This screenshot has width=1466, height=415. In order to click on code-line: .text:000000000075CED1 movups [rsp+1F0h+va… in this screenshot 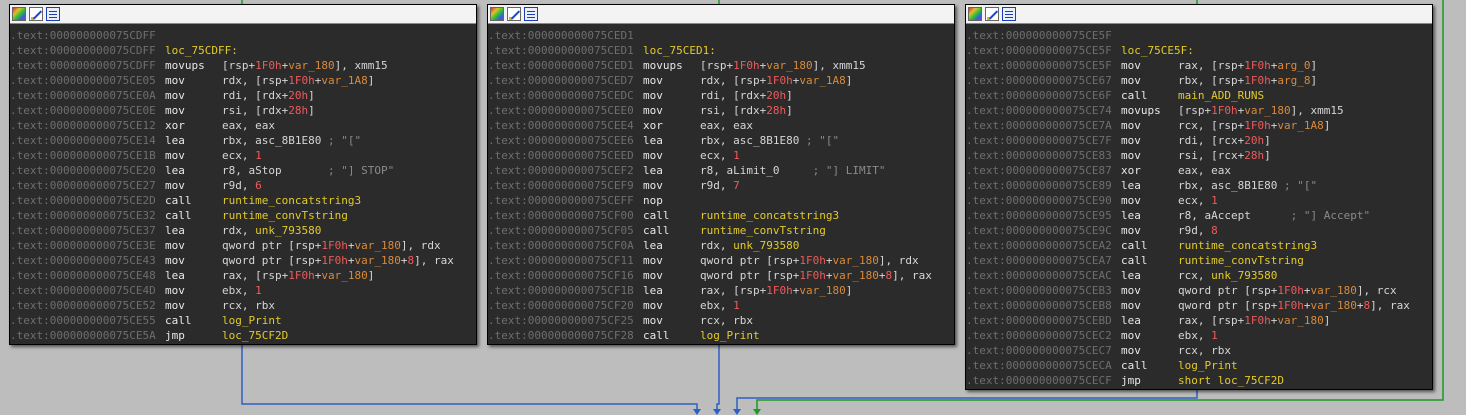, I will do `click(721, 65)`.